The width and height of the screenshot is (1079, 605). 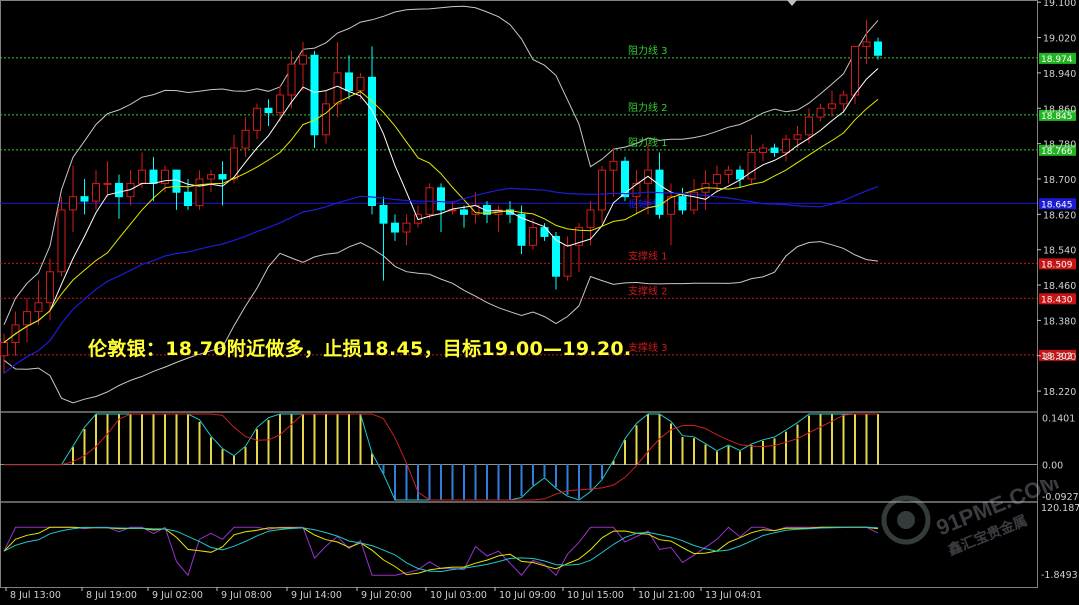 What do you see at coordinates (648, 50) in the screenshot?
I see `level-name: 阻力线 3` at bounding box center [648, 50].